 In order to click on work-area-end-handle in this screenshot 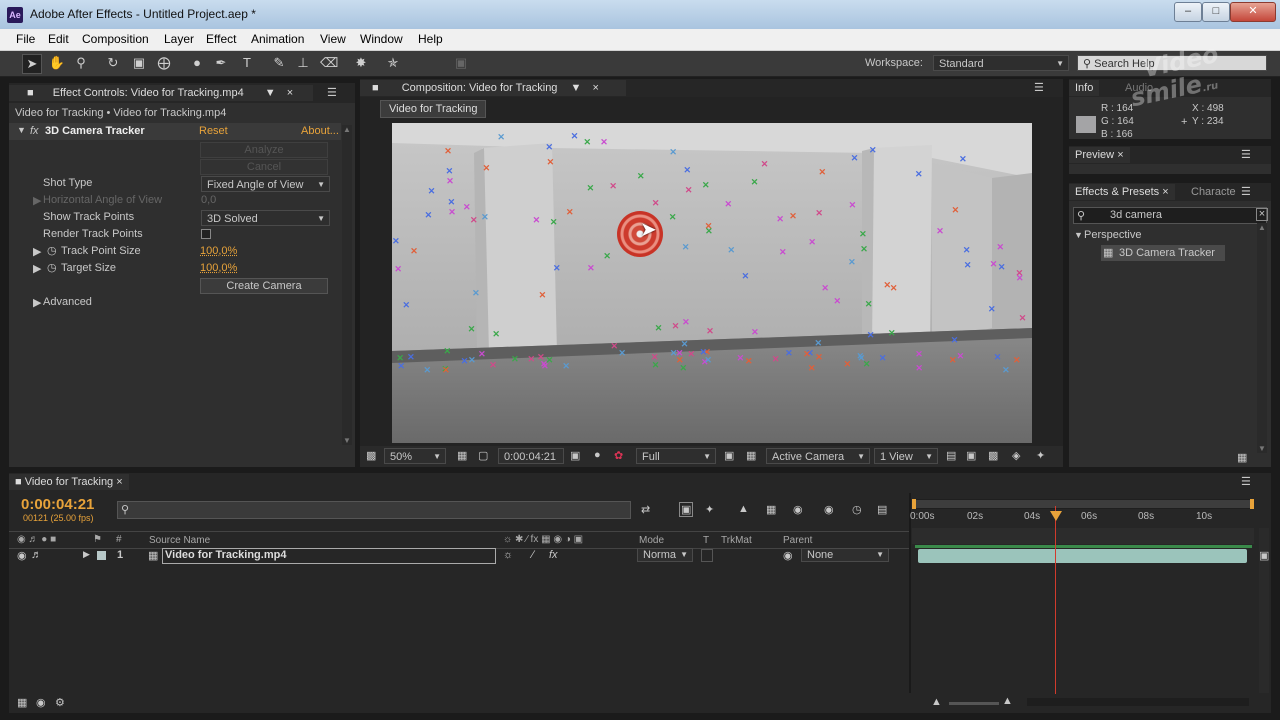, I will do `click(1252, 504)`.